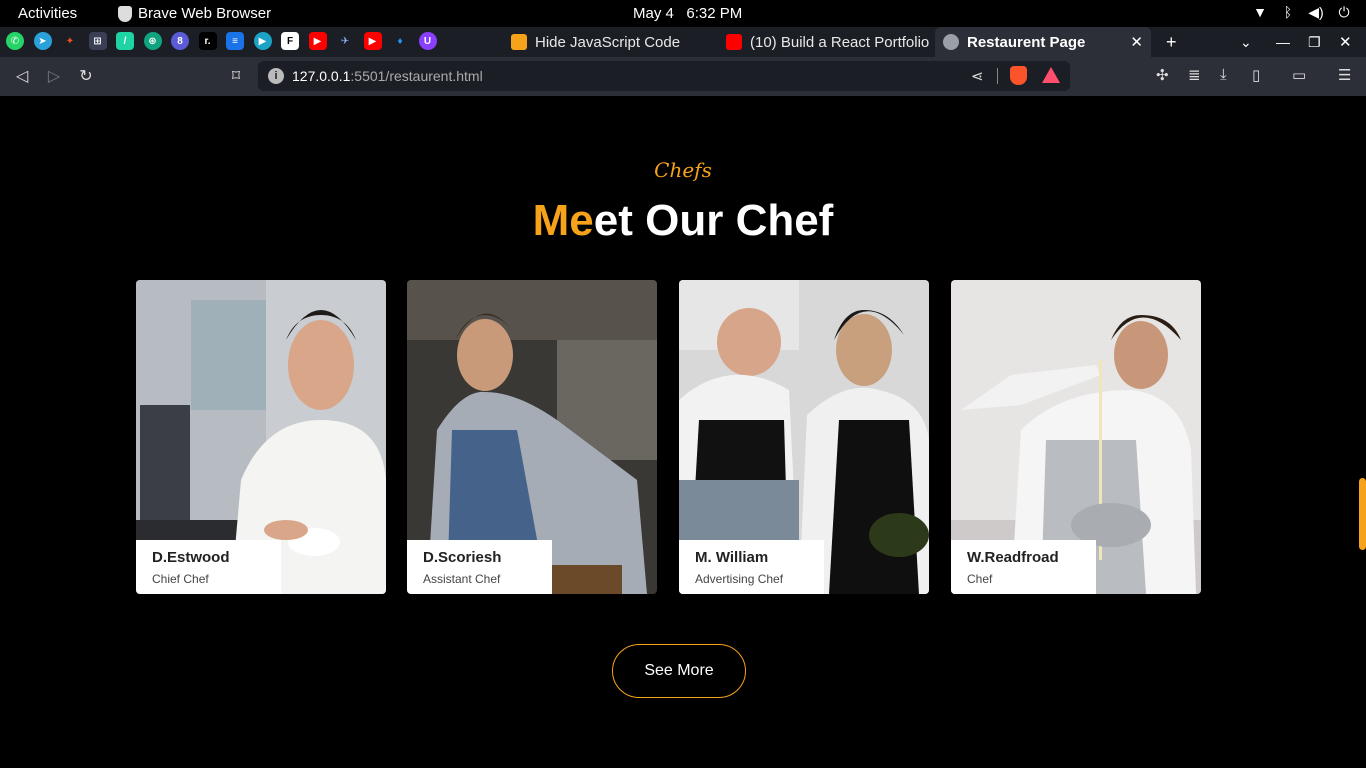 This screenshot has height=768, width=1366. What do you see at coordinates (400, 41) in the screenshot?
I see `blue-app-icon: ♦` at bounding box center [400, 41].